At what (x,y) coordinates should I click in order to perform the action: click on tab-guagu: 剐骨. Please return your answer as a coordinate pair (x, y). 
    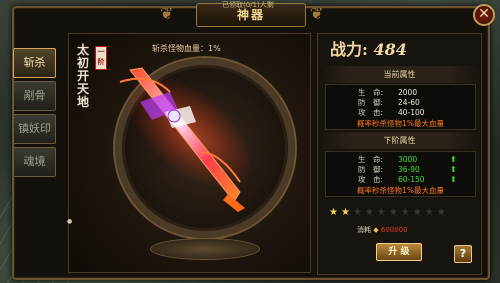
    Looking at the image, I should click on (34, 96).